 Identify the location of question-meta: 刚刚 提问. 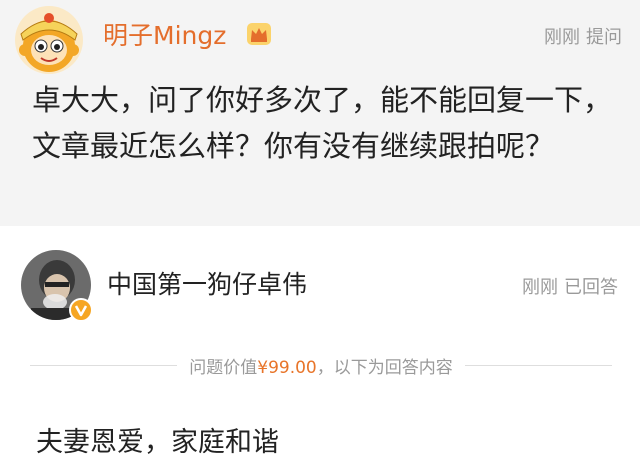
(583, 38).